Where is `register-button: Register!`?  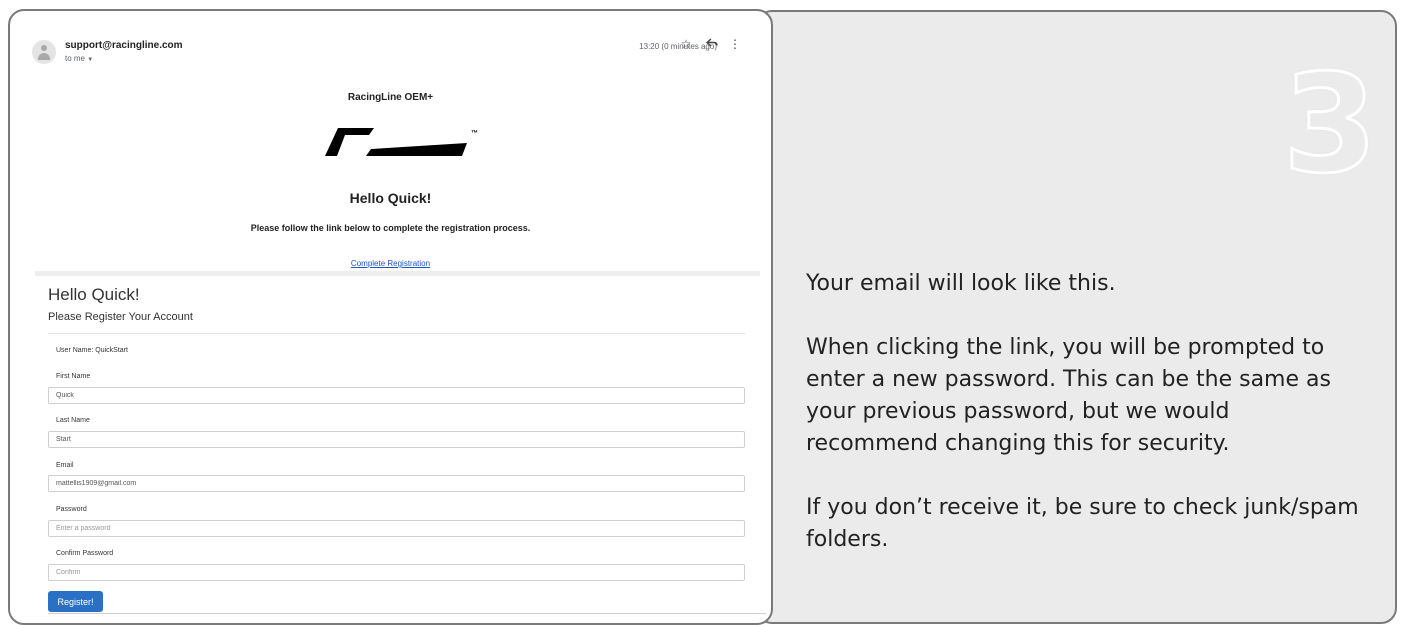 register-button: Register! is located at coordinates (75, 601).